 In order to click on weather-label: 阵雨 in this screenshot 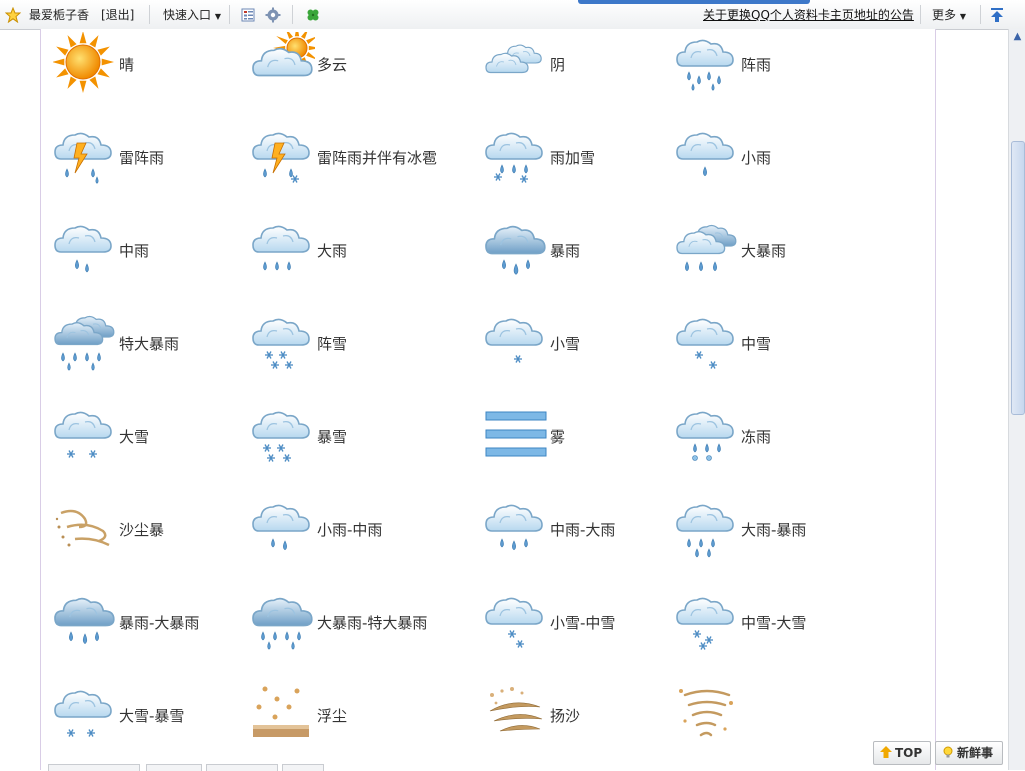, I will do `click(756, 65)`.